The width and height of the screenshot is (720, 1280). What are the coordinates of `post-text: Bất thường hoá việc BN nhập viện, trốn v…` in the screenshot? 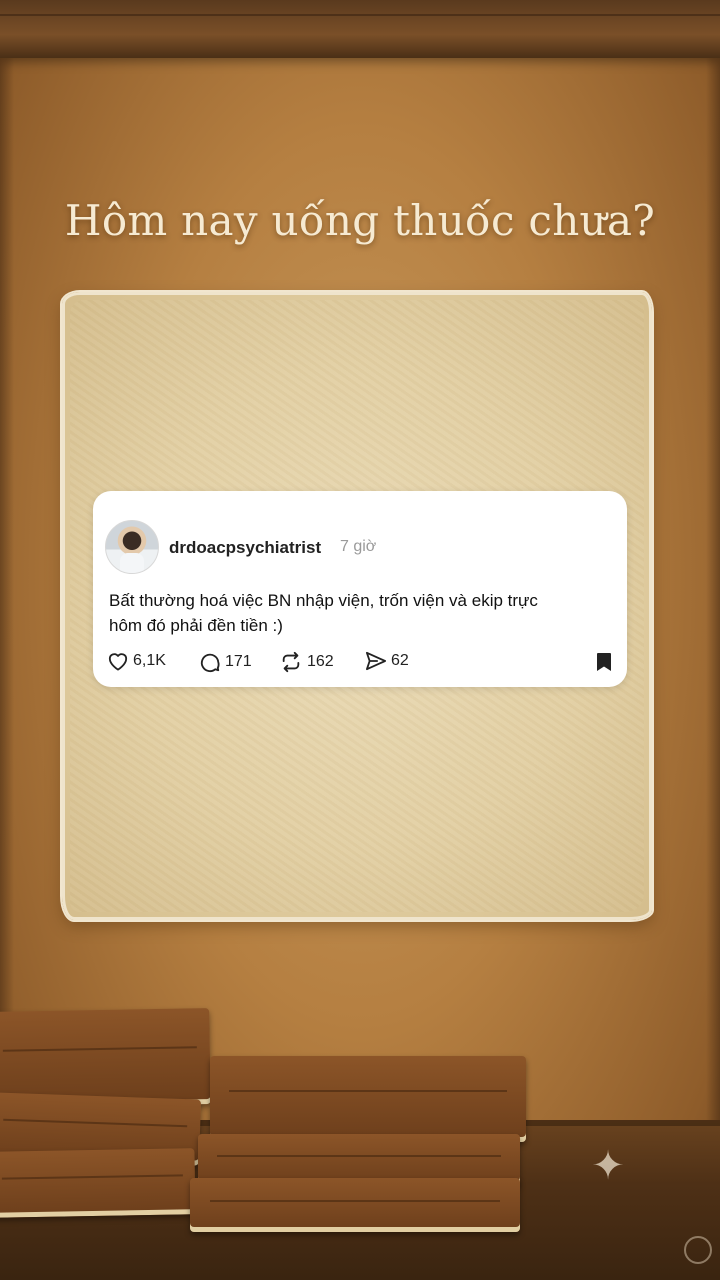 It's located at (359, 613).